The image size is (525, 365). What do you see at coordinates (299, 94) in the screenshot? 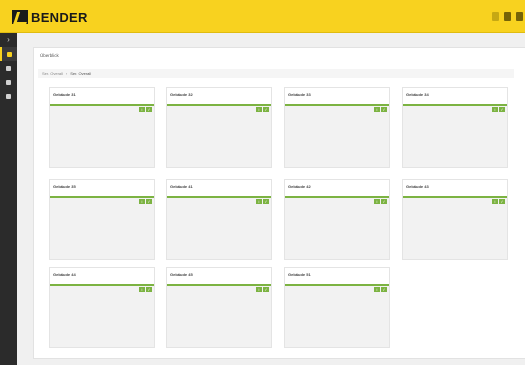
I see `card-title: Gebäude 33` at bounding box center [299, 94].